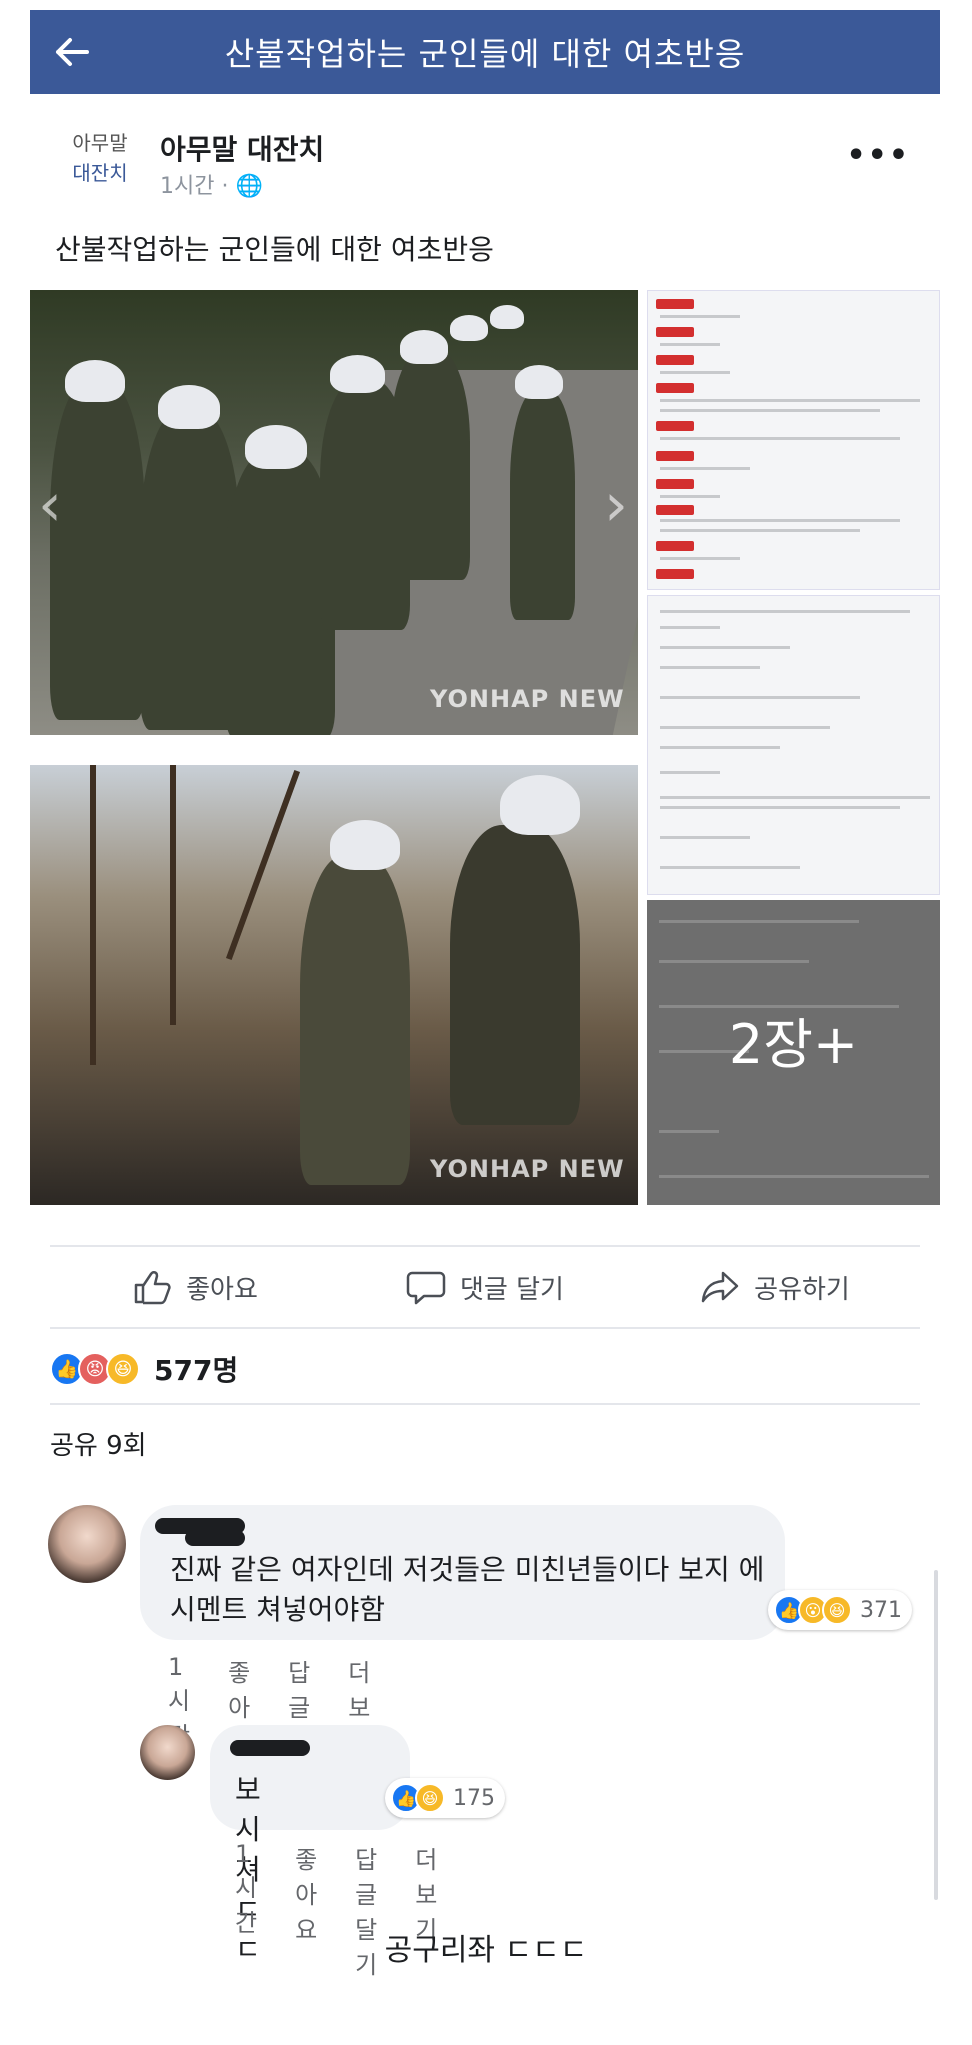  What do you see at coordinates (242, 148) in the screenshot?
I see `page-name: 아무말 대잔치` at bounding box center [242, 148].